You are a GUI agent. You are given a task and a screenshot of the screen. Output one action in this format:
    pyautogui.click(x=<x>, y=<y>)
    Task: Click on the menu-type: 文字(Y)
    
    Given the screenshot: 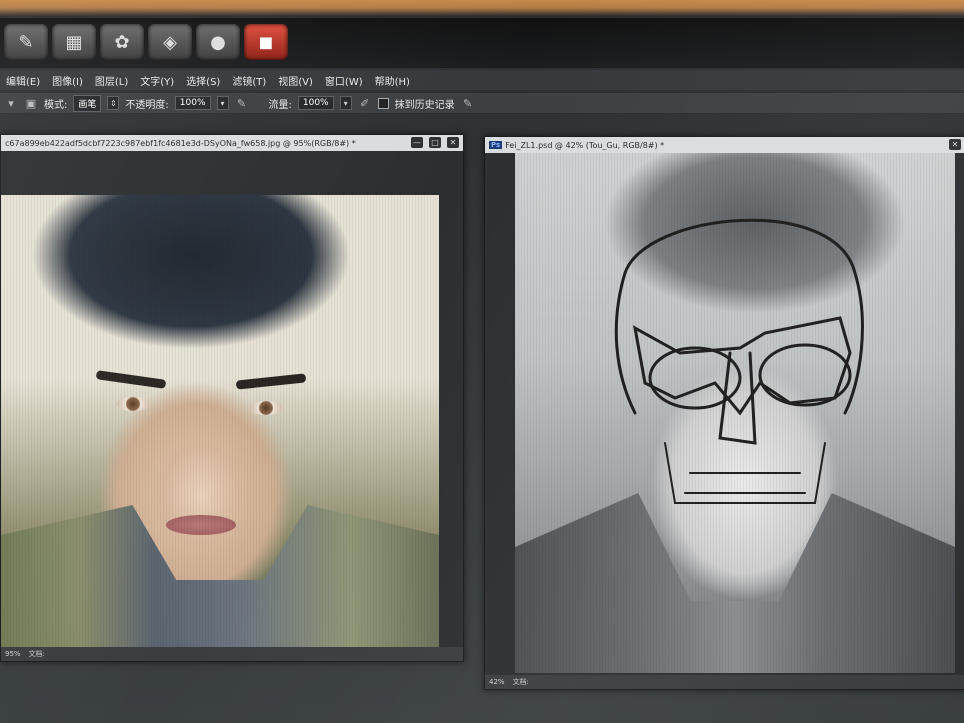 What is the action you would take?
    pyautogui.click(x=157, y=80)
    